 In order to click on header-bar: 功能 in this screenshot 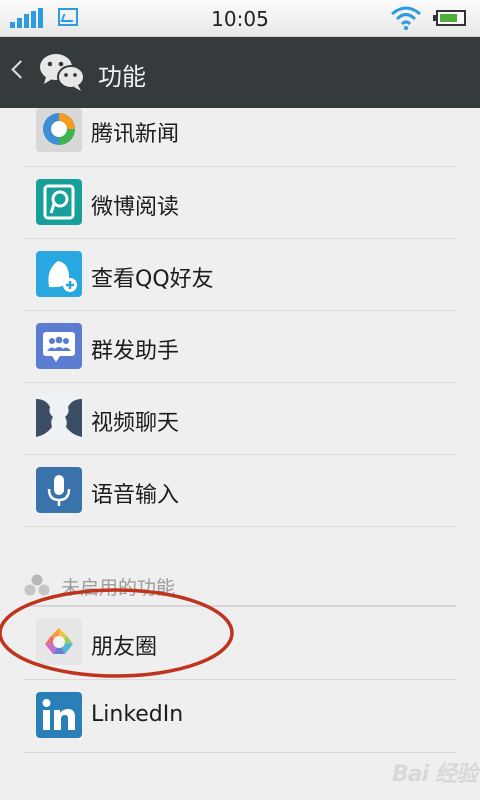, I will do `click(240, 72)`.